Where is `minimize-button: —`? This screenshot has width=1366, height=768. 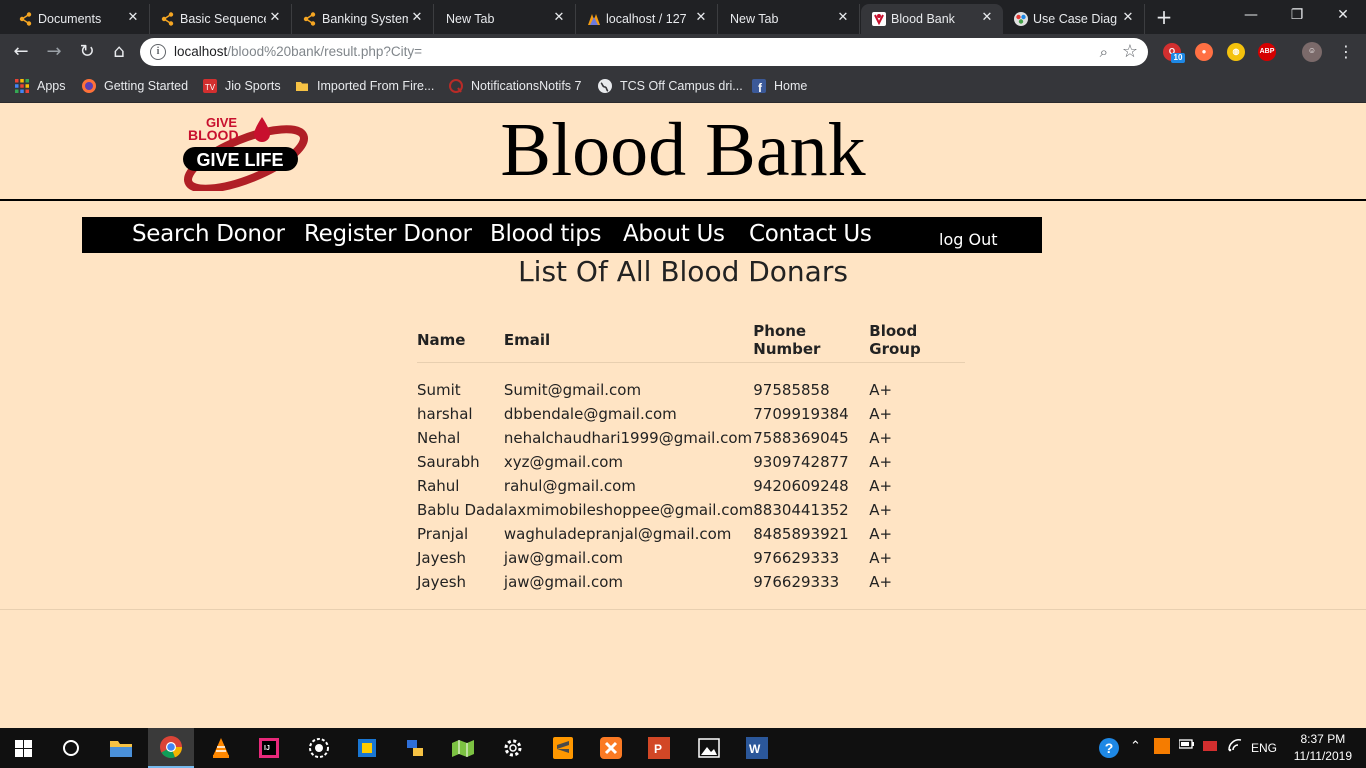
minimize-button: — is located at coordinates (1251, 15).